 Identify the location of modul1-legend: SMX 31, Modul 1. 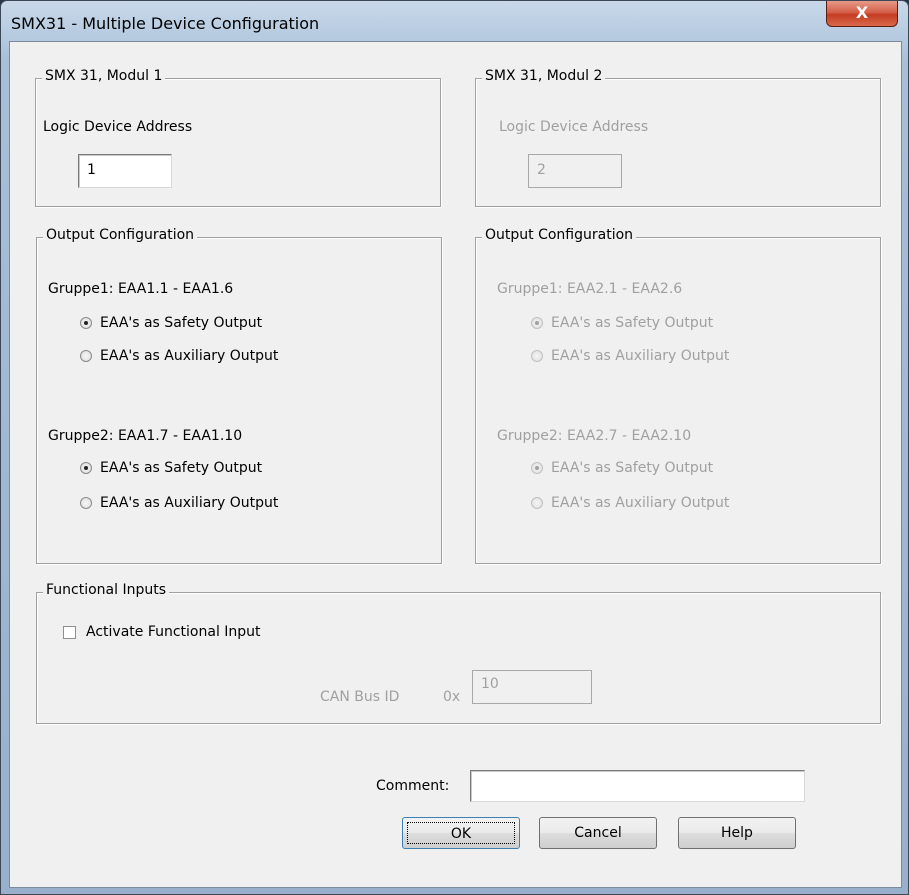
(104, 76).